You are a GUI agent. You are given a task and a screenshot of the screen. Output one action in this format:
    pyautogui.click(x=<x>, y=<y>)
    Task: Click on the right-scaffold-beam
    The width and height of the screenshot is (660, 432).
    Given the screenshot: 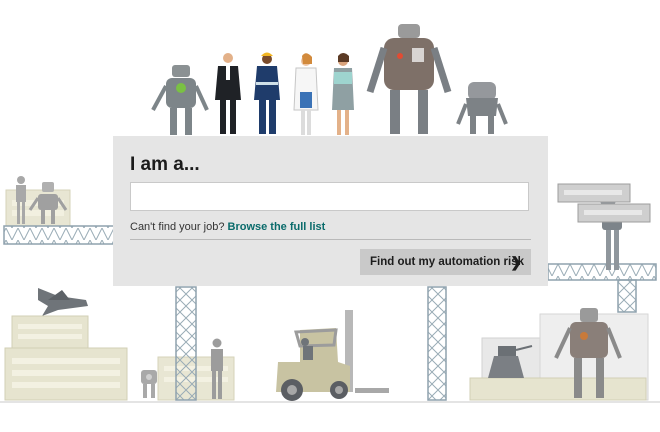 What is the action you would take?
    pyautogui.click(x=602, y=288)
    